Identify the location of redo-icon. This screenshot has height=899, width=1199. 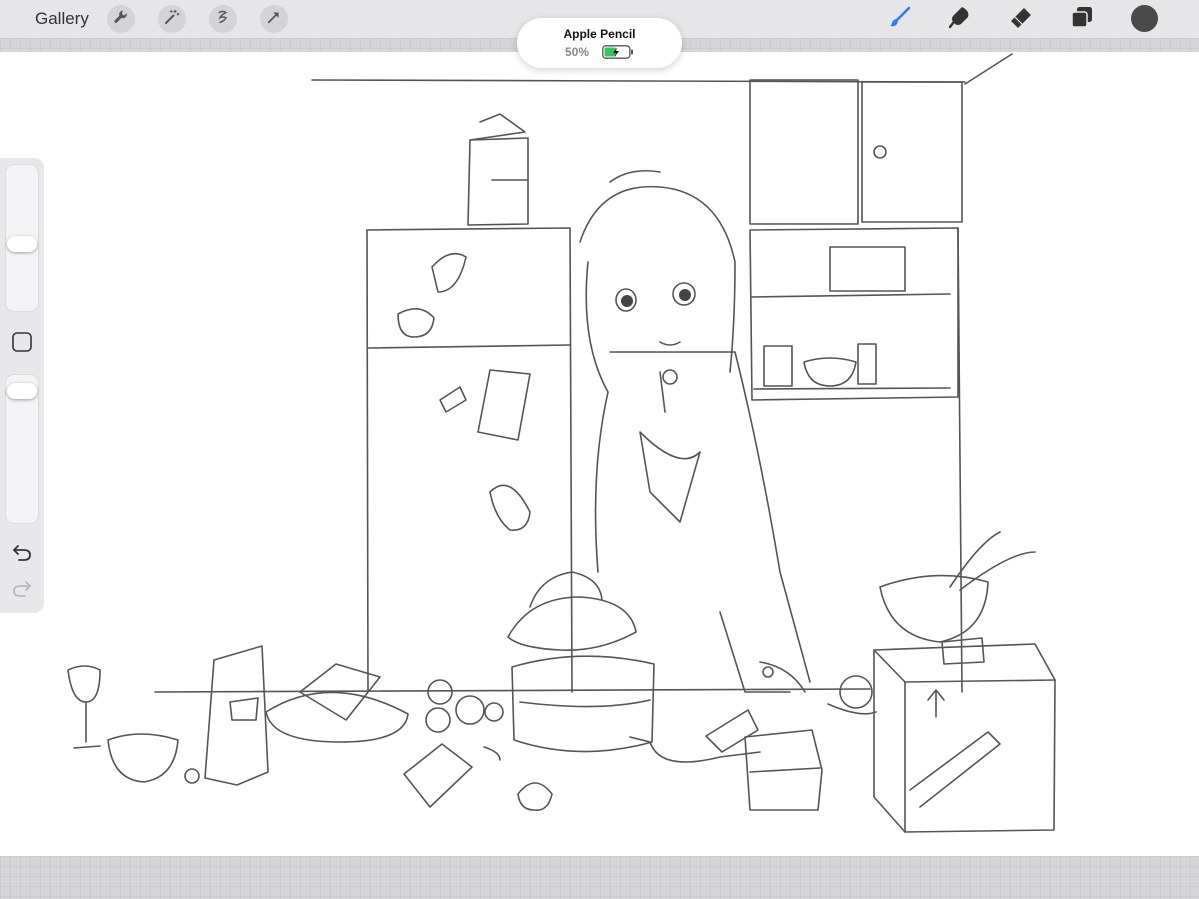
(22, 590).